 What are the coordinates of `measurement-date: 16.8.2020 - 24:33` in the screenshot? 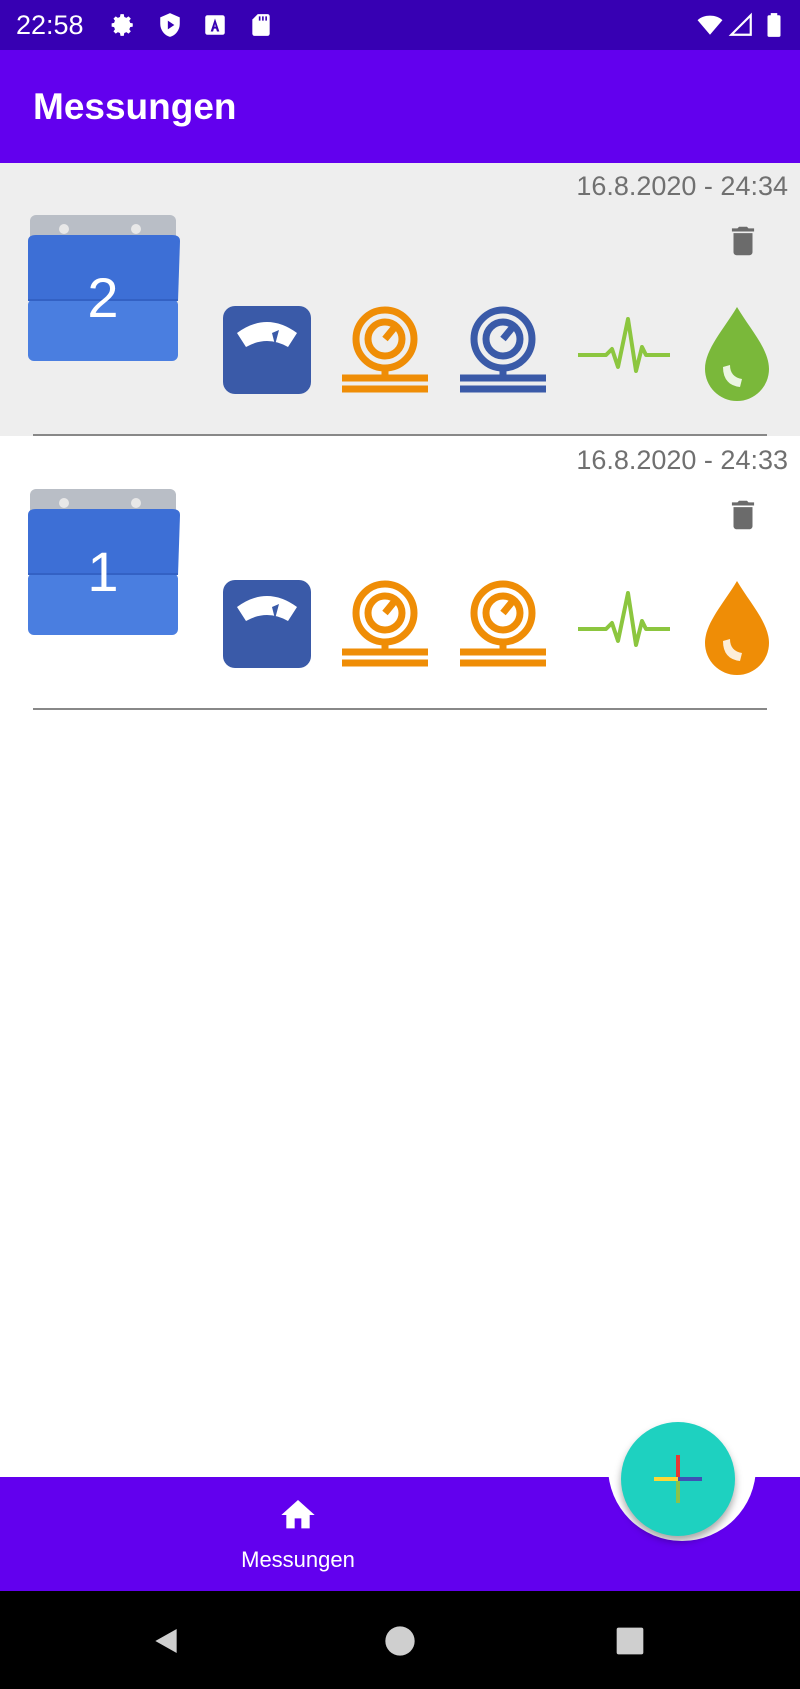 It's located at (682, 460).